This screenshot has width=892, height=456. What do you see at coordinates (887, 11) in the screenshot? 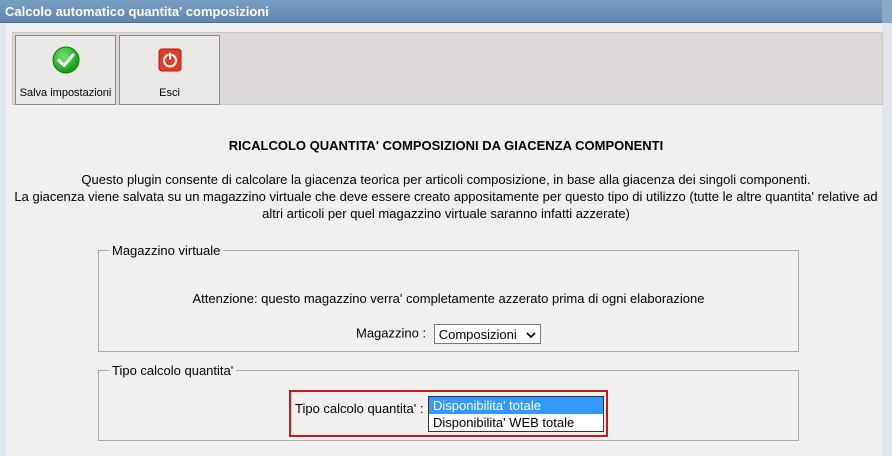
I see `titlebar-edge` at bounding box center [887, 11].